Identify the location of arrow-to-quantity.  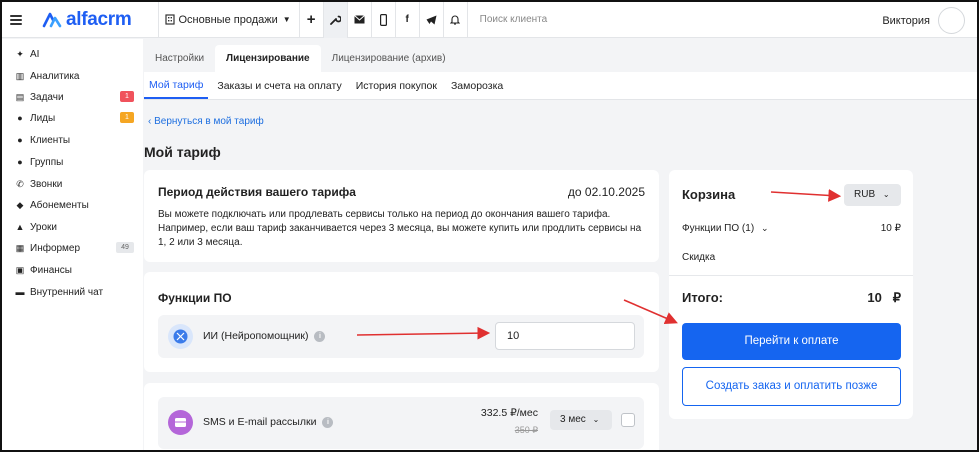
(423, 333).